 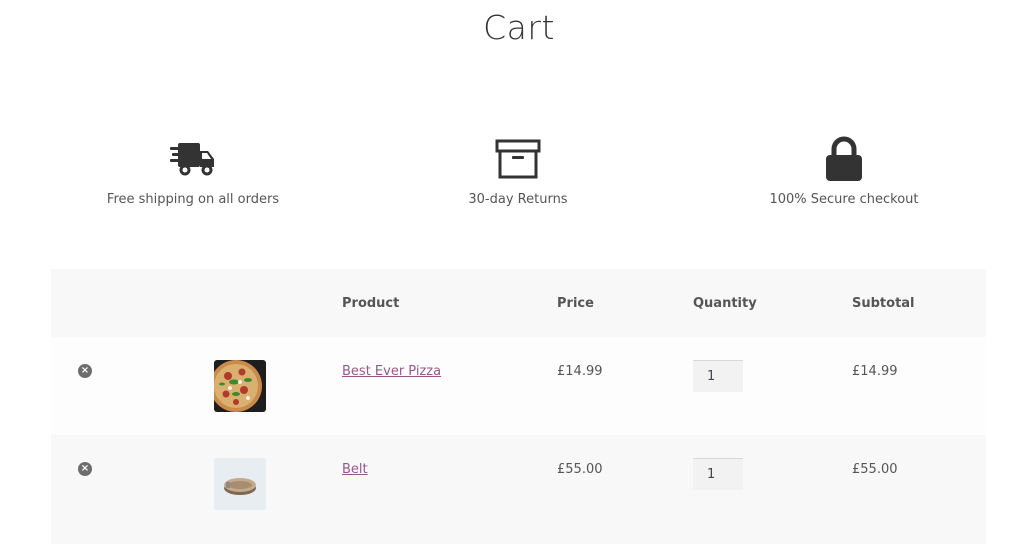 What do you see at coordinates (875, 371) in the screenshot?
I see `product-subtotal: £14.99` at bounding box center [875, 371].